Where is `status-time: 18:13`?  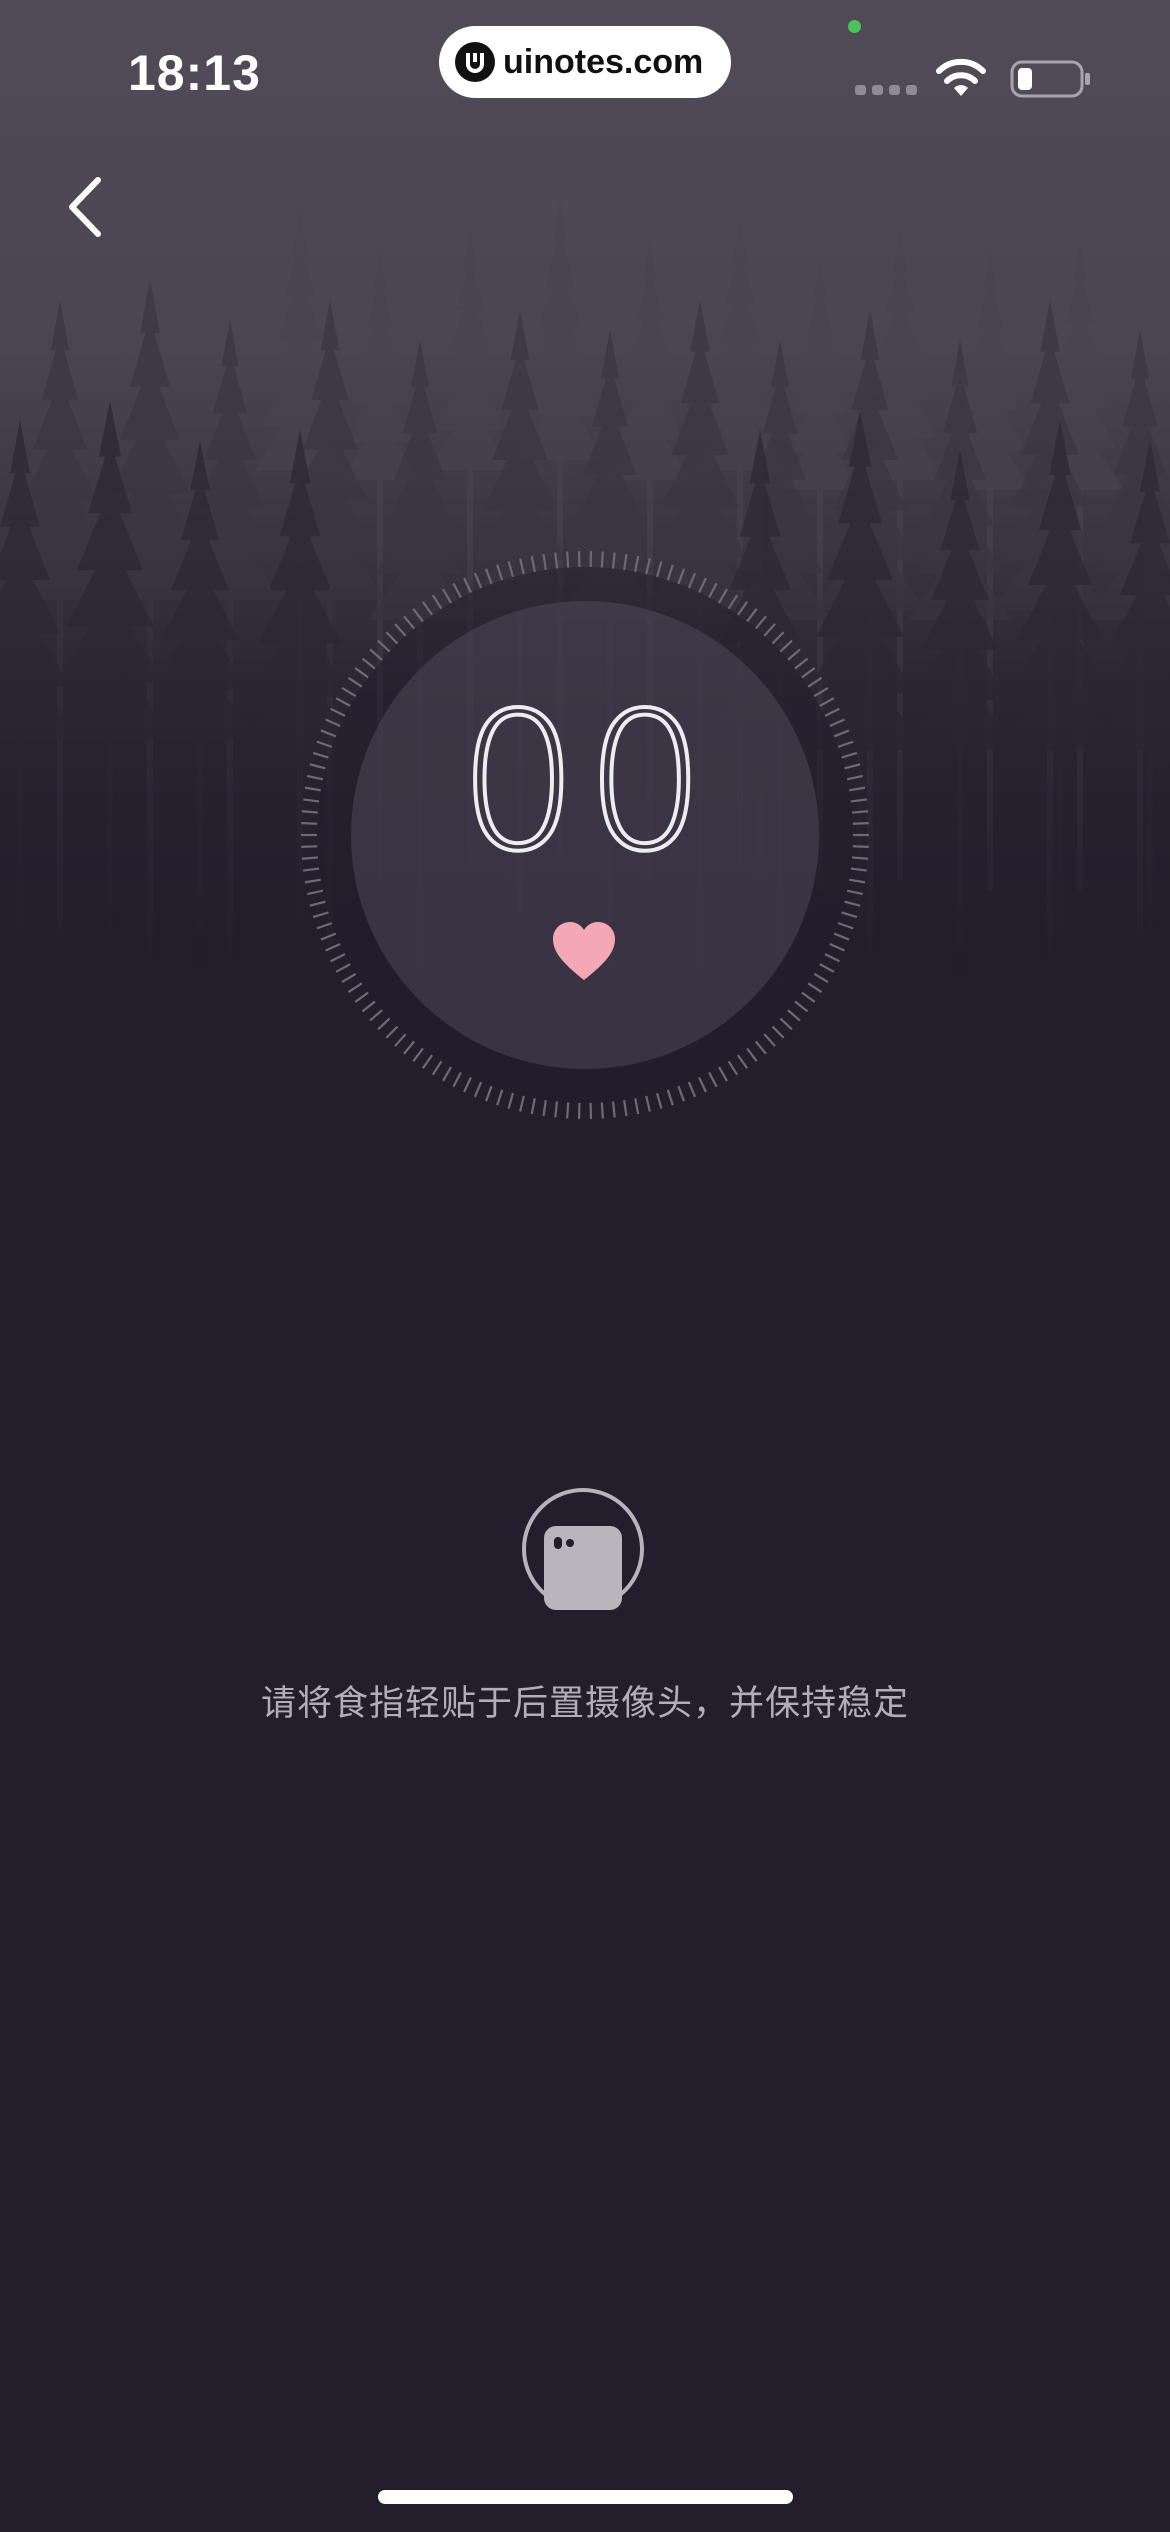
status-time: 18:13 is located at coordinates (194, 73).